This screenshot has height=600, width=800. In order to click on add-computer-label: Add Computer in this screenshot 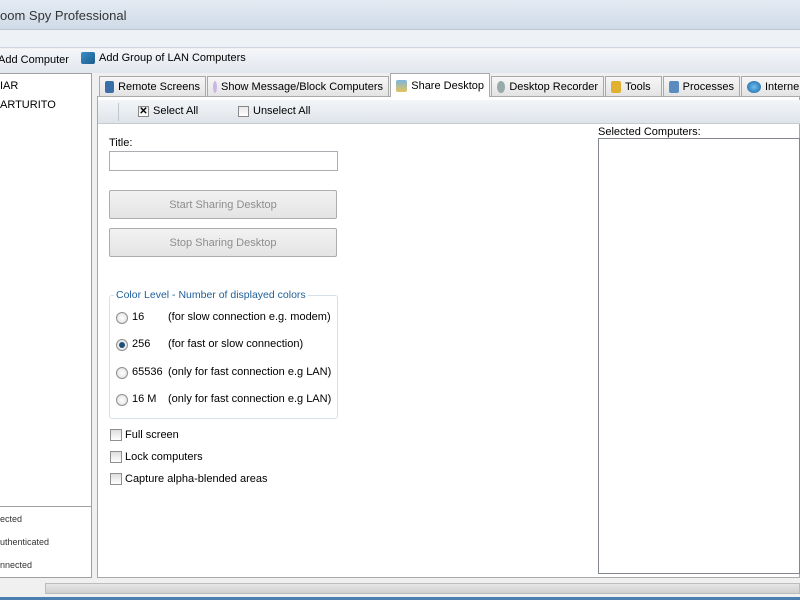, I will do `click(34, 60)`.